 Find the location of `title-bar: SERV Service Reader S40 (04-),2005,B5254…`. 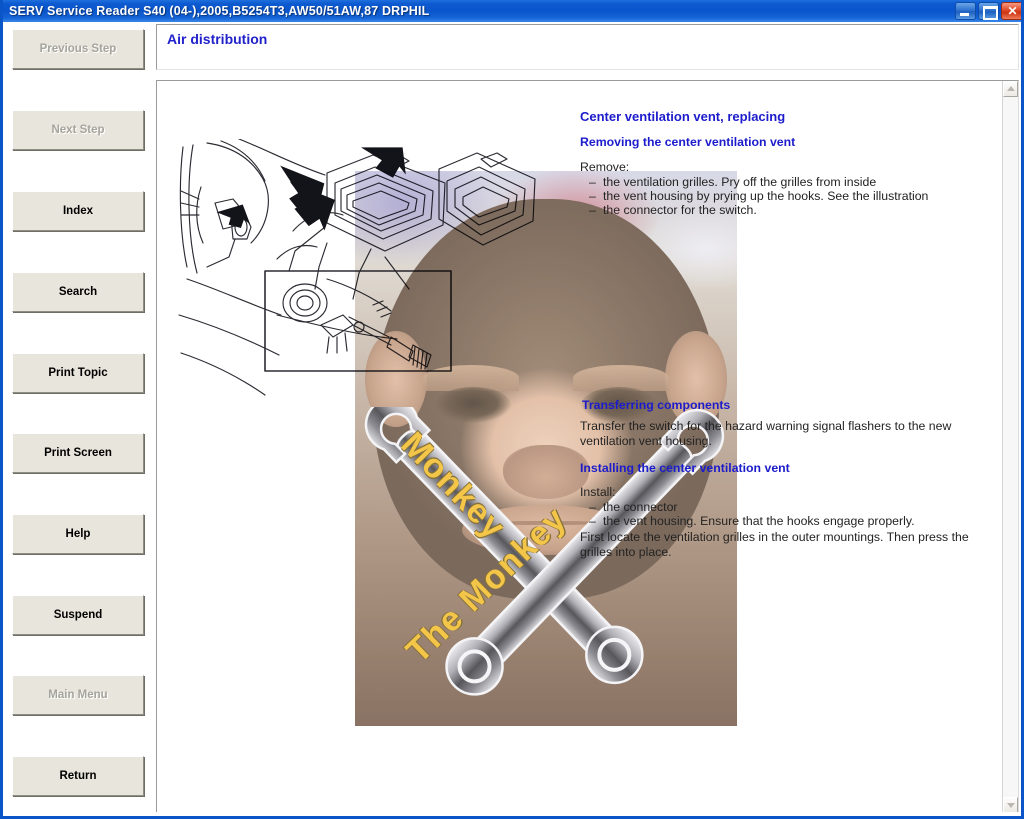

title-bar: SERV Service Reader S40 (04-),2005,B5254… is located at coordinates (512, 11).